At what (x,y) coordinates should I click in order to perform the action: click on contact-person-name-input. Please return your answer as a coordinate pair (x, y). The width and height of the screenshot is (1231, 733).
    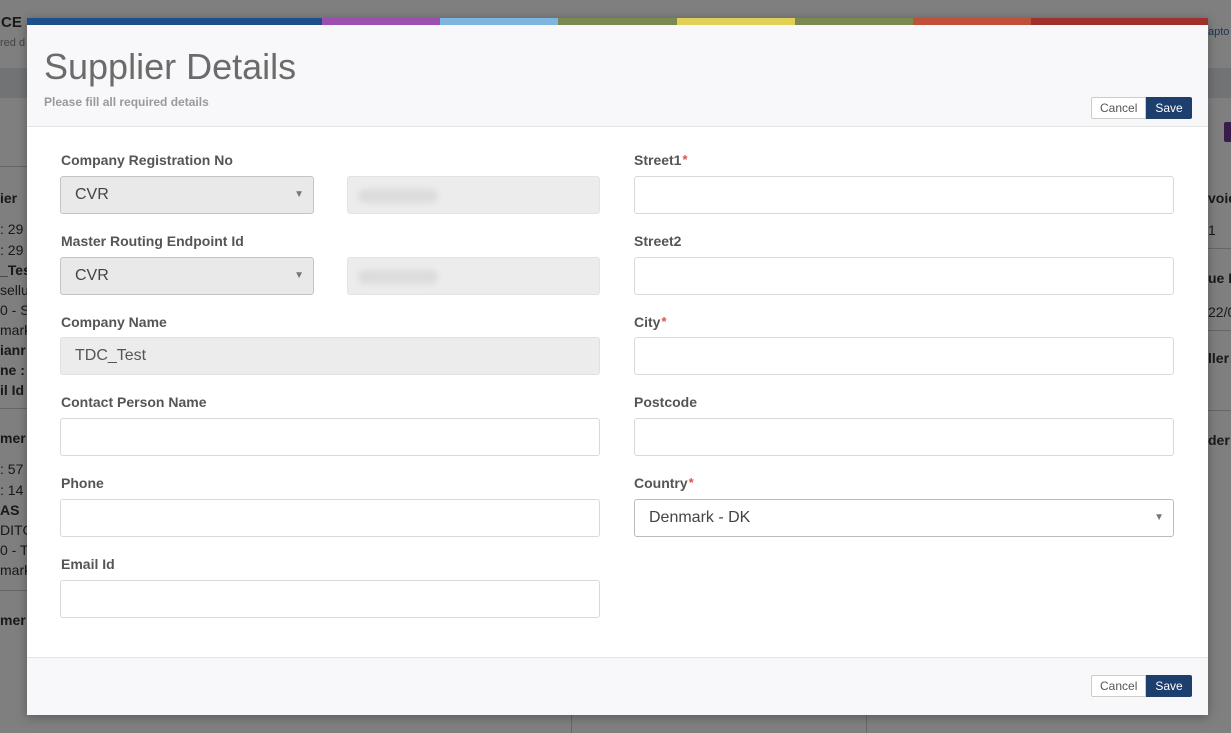
    Looking at the image, I should click on (330, 437).